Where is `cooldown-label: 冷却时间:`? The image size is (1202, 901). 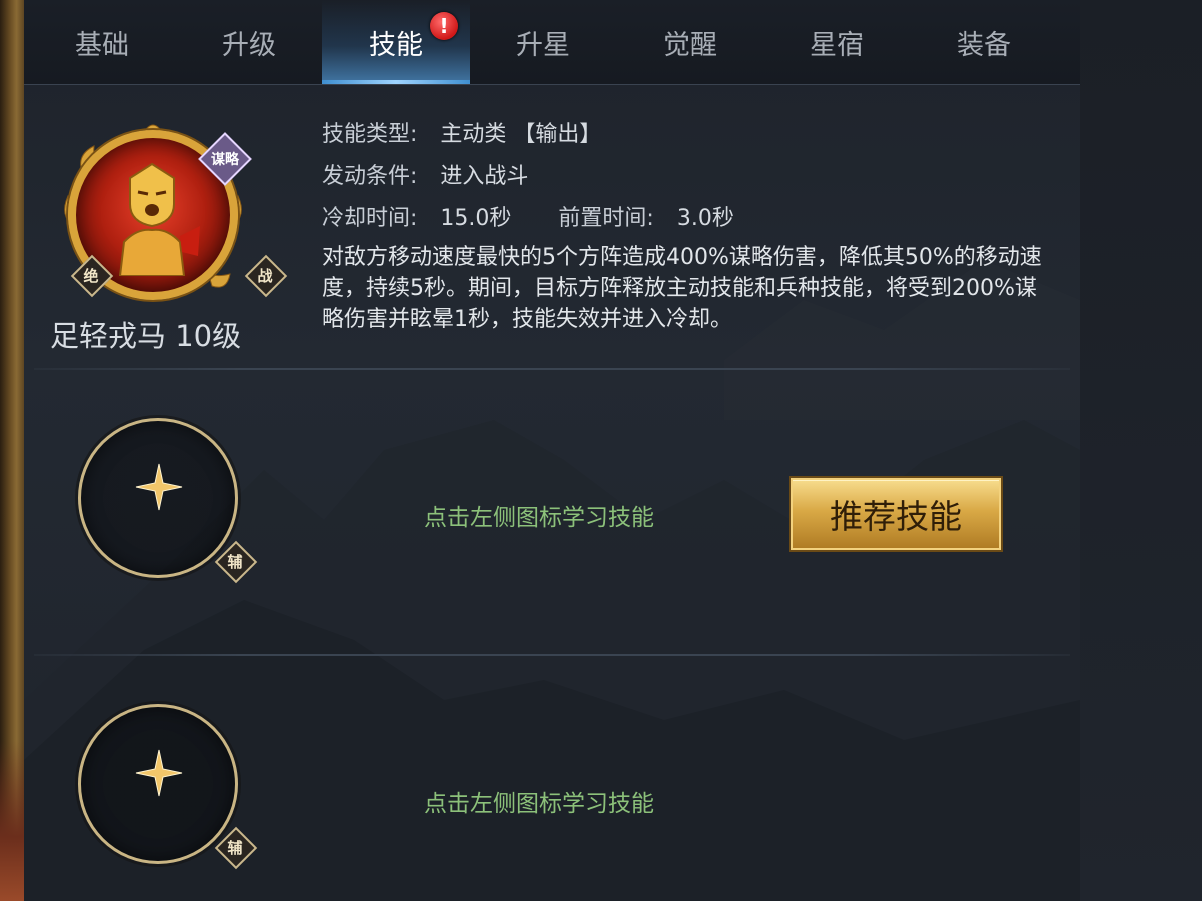 cooldown-label: 冷却时间: is located at coordinates (370, 218).